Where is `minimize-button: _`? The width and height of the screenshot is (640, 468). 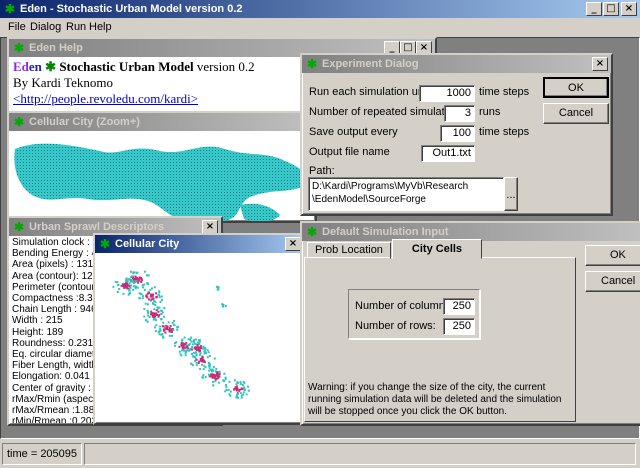 minimize-button: _ is located at coordinates (594, 9).